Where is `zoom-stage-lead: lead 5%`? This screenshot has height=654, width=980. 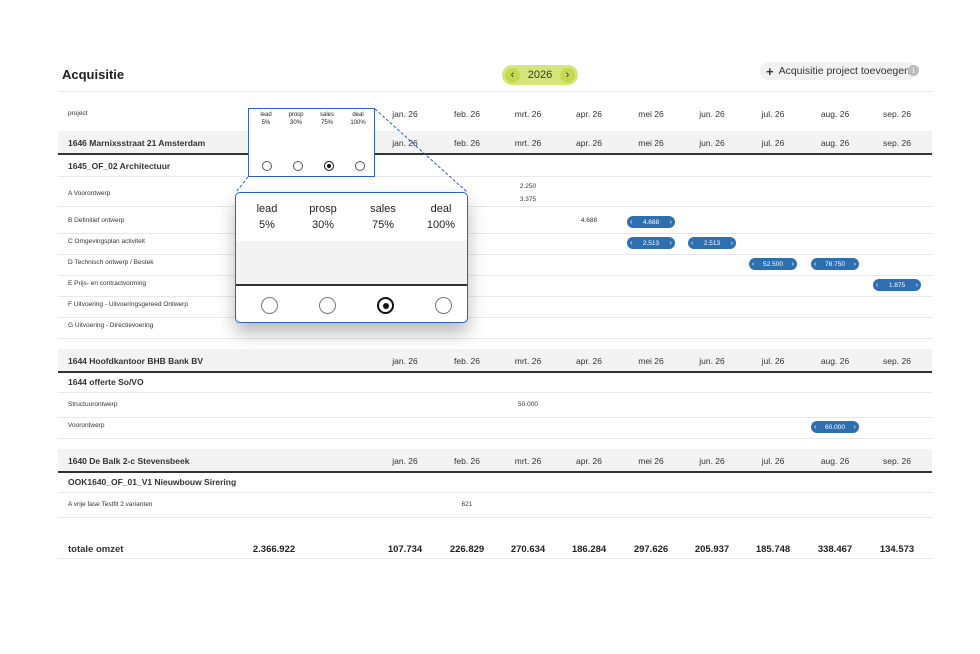 zoom-stage-lead: lead 5% is located at coordinates (267, 217).